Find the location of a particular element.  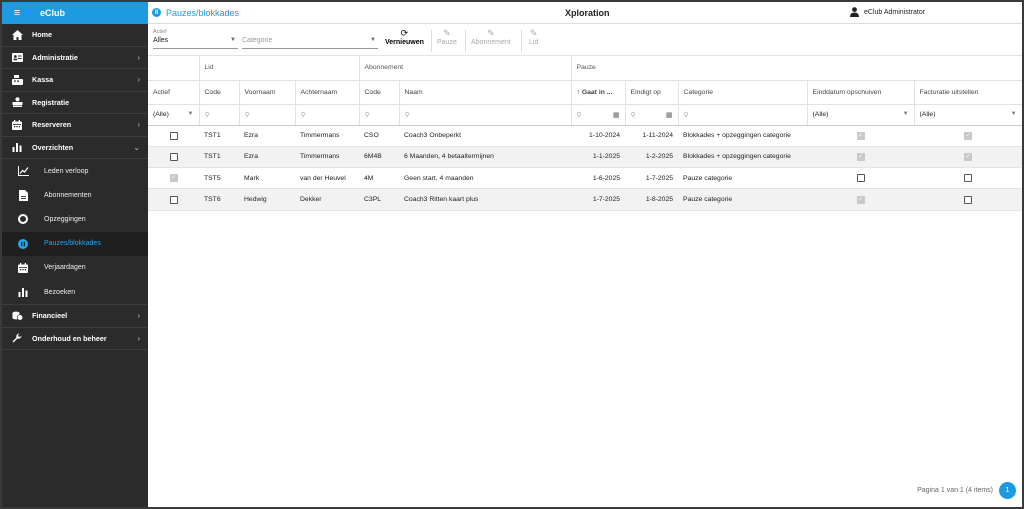

edit-pause-button: ✎ Pauze is located at coordinates (447, 37).